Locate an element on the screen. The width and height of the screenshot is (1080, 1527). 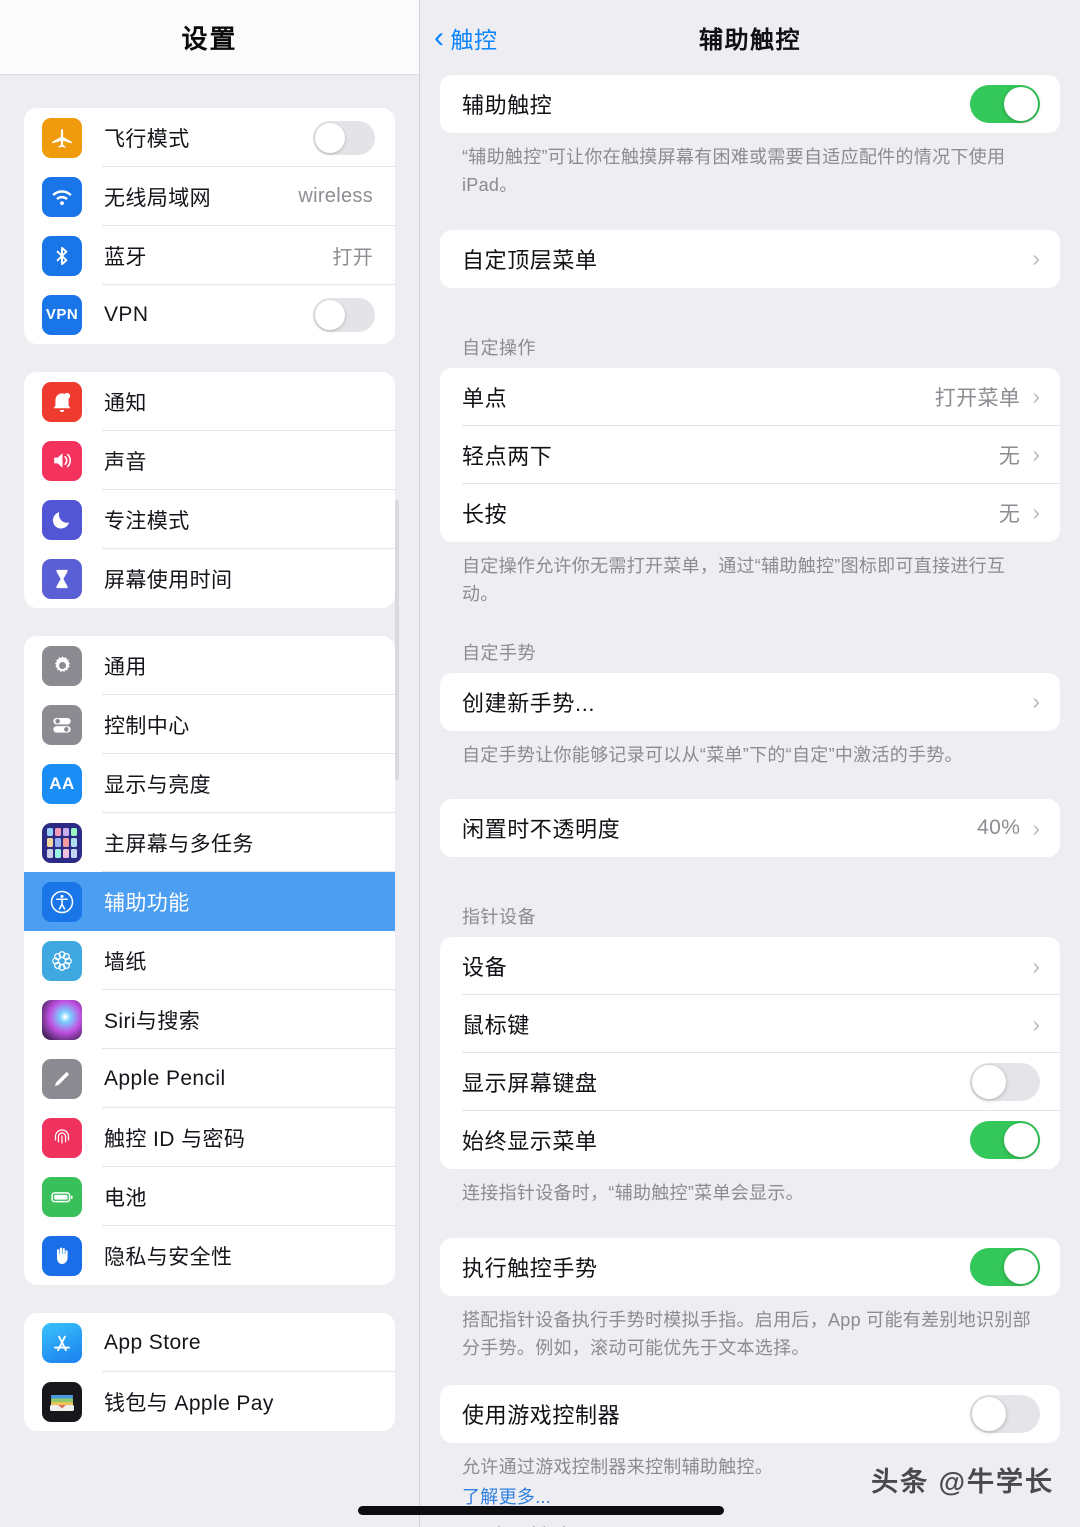
sidebar-item-label: 隐私与安全性 is located at coordinates (168, 1257).